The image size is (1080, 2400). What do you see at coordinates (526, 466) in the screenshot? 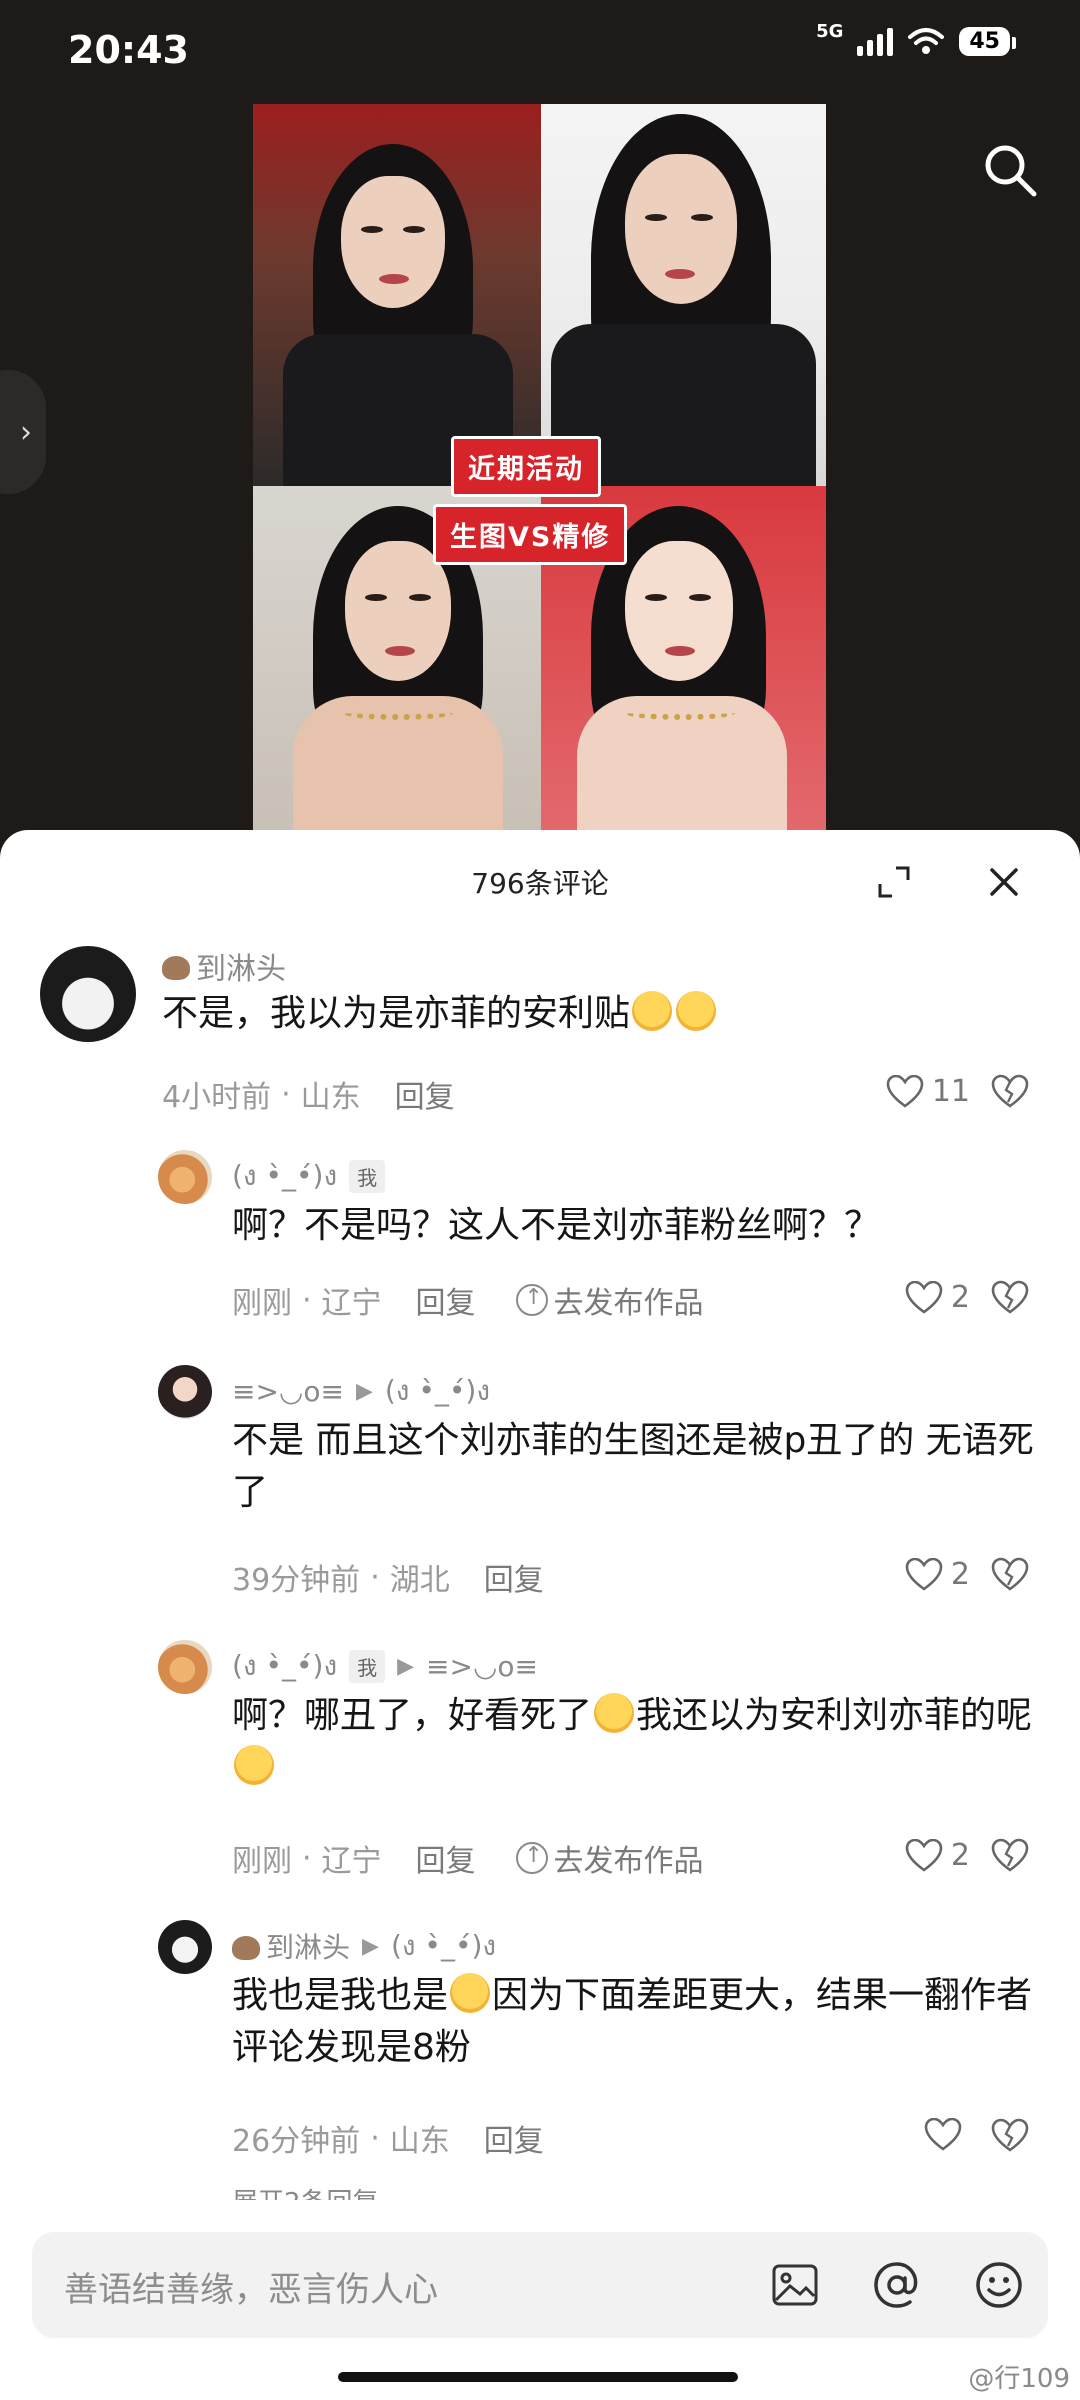
I see `banner-recent-activity: 近期活动` at bounding box center [526, 466].